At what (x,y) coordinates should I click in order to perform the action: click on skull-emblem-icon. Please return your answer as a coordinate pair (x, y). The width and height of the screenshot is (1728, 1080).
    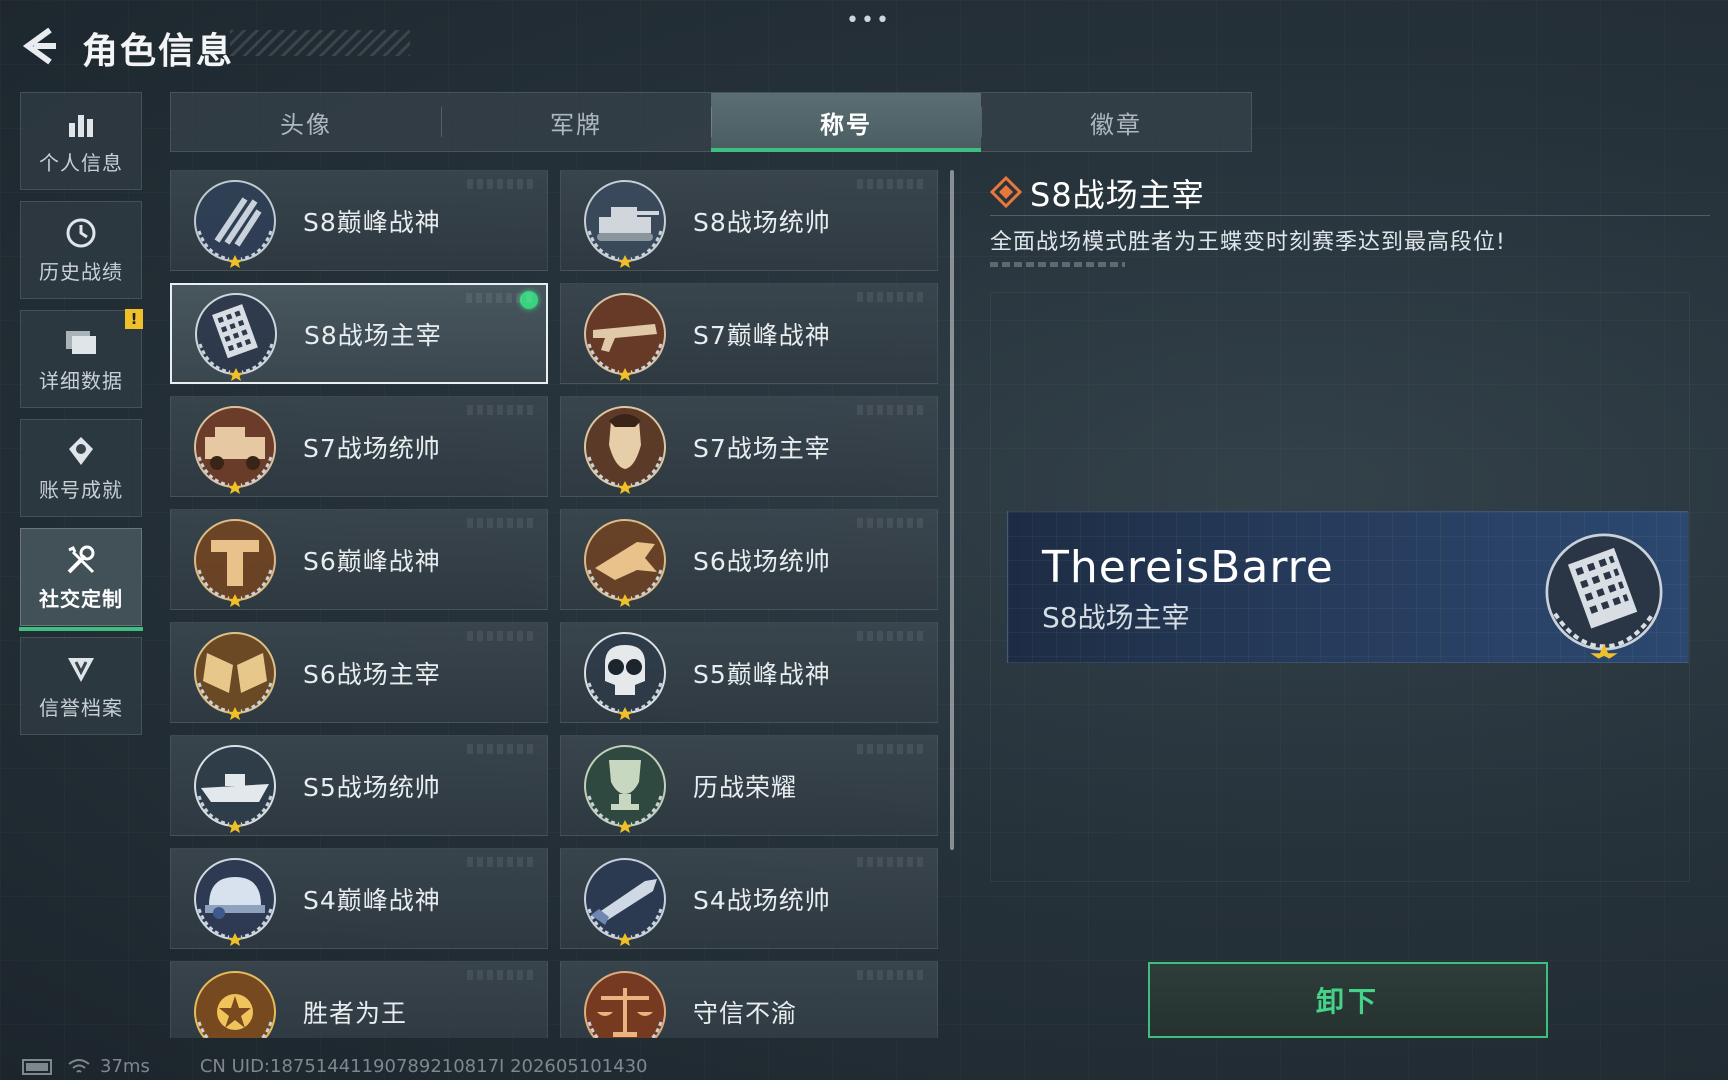
    Looking at the image, I should click on (625, 675).